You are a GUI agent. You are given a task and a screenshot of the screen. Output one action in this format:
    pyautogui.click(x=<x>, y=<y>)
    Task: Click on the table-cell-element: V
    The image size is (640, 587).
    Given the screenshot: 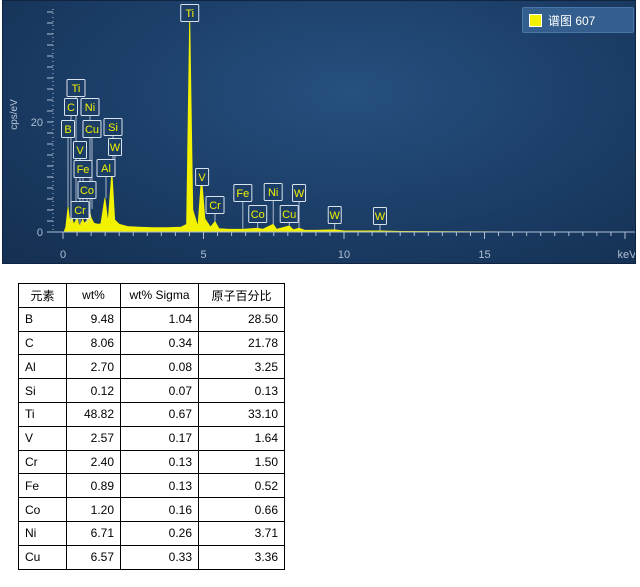 What is the action you would take?
    pyautogui.click(x=42, y=438)
    